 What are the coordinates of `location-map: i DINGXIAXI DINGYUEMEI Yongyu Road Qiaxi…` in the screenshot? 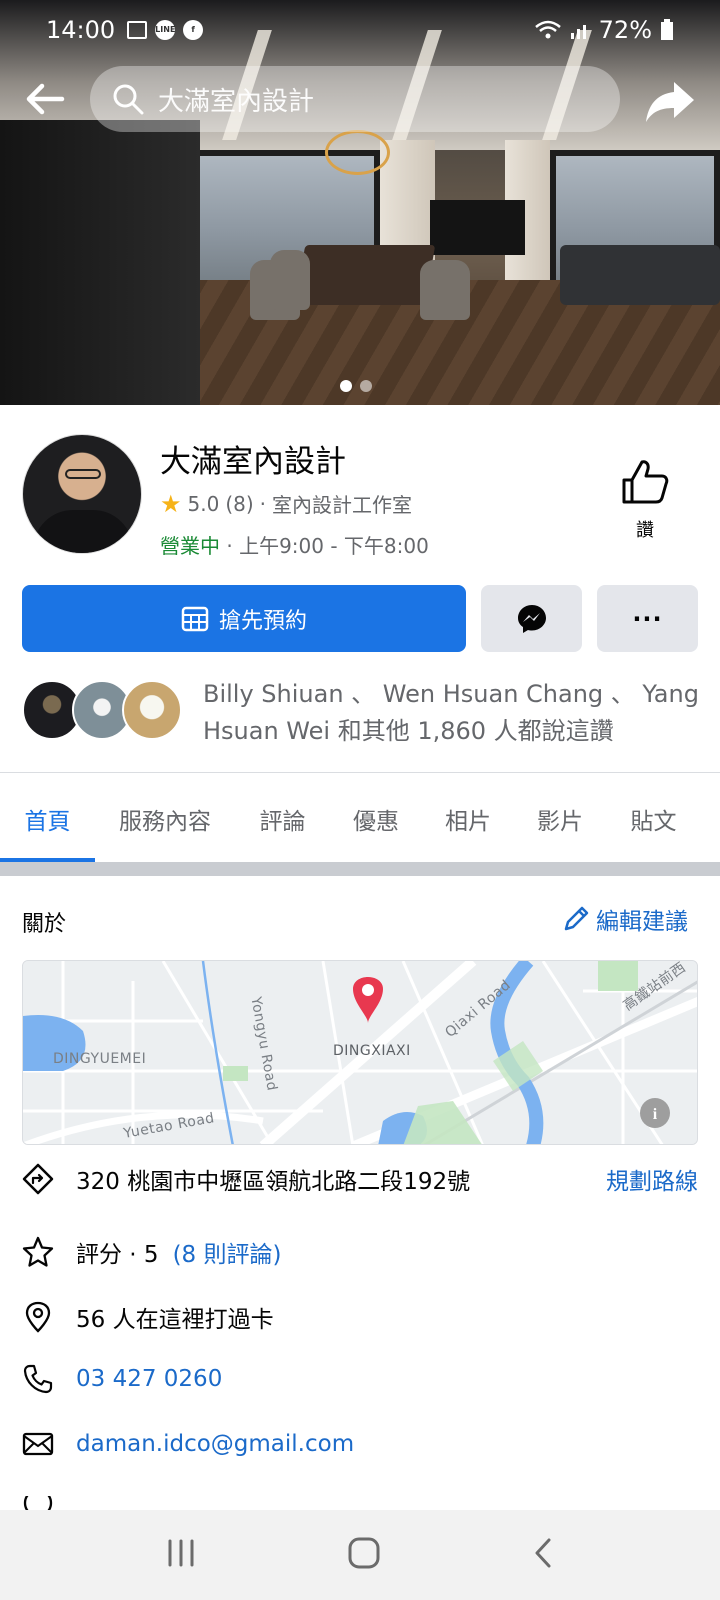 It's located at (360, 1052).